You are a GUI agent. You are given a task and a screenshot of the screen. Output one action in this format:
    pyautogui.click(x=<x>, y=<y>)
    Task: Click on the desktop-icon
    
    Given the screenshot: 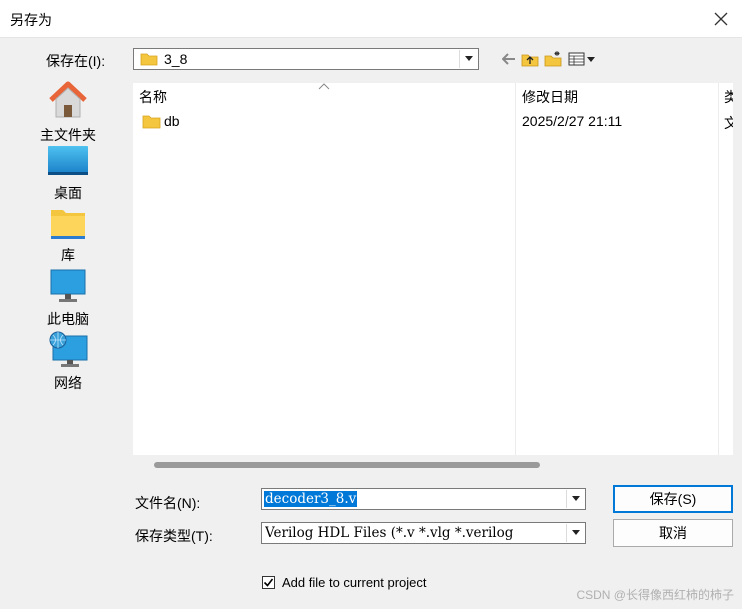 What is the action you would take?
    pyautogui.click(x=68, y=160)
    